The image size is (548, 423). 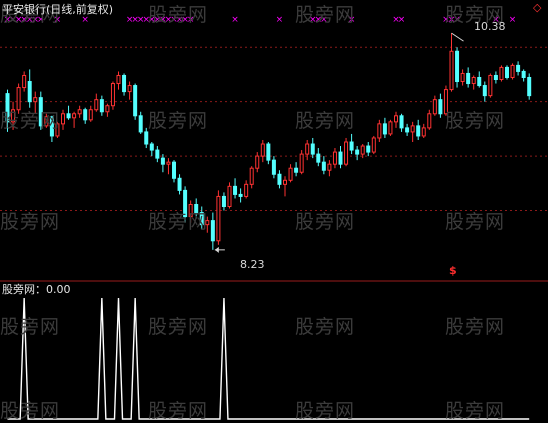 What do you see at coordinates (260, 20) in the screenshot?
I see `cross-marker-row: ××××××× × × ×××××××××××× × × ××× × ×× ××× × ×` at bounding box center [260, 20].